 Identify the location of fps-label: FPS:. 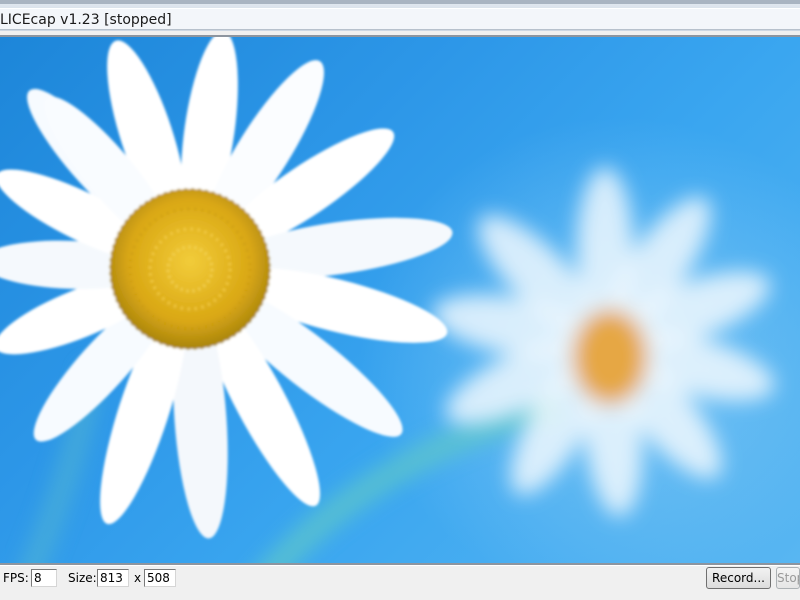
(16, 578).